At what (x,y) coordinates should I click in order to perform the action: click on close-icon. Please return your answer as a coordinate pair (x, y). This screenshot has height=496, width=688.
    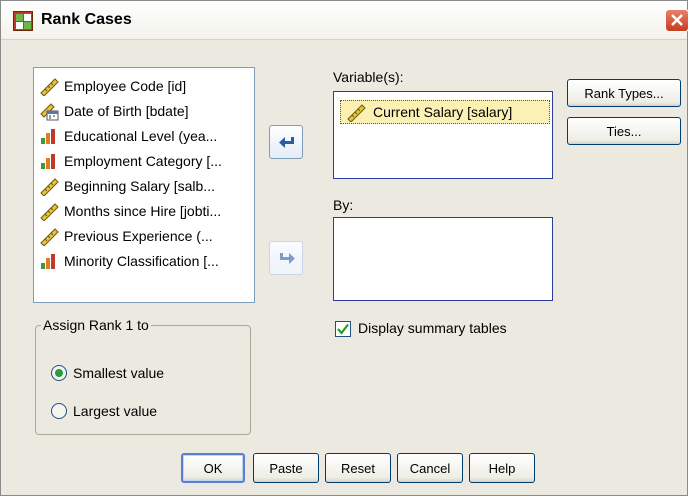
    Looking at the image, I should click on (677, 20).